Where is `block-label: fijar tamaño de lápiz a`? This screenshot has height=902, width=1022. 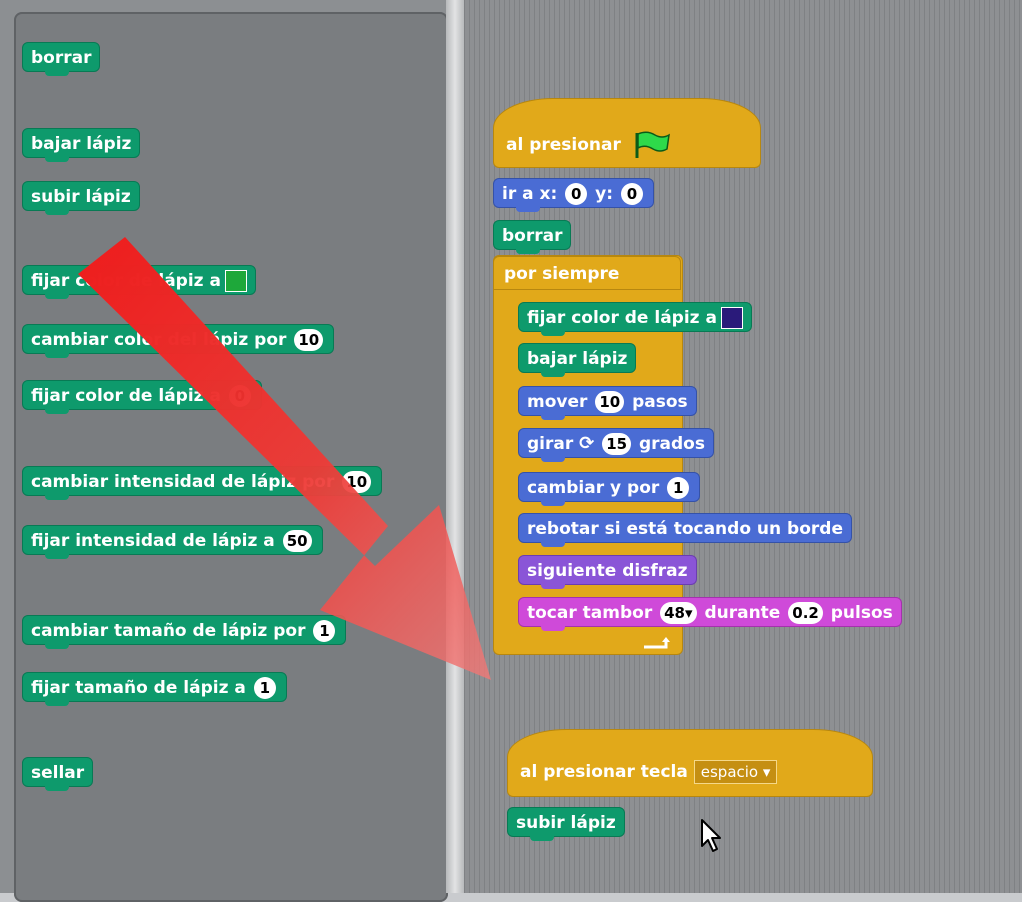 block-label: fijar tamaño de lápiz a is located at coordinates (138, 688).